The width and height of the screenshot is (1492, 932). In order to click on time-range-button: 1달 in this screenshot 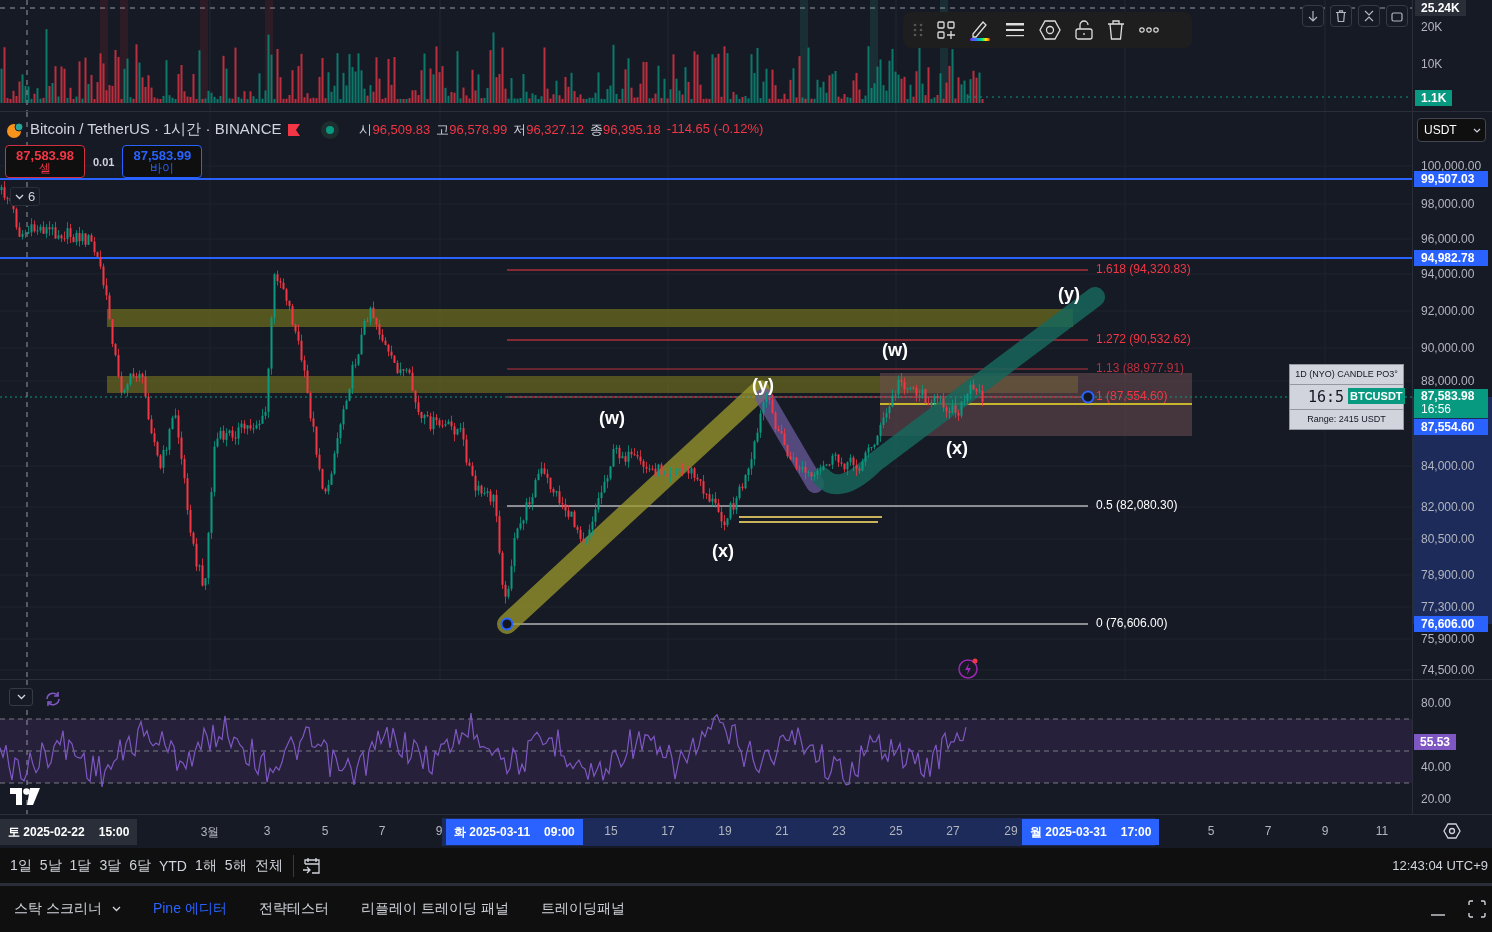, I will do `click(80, 865)`.